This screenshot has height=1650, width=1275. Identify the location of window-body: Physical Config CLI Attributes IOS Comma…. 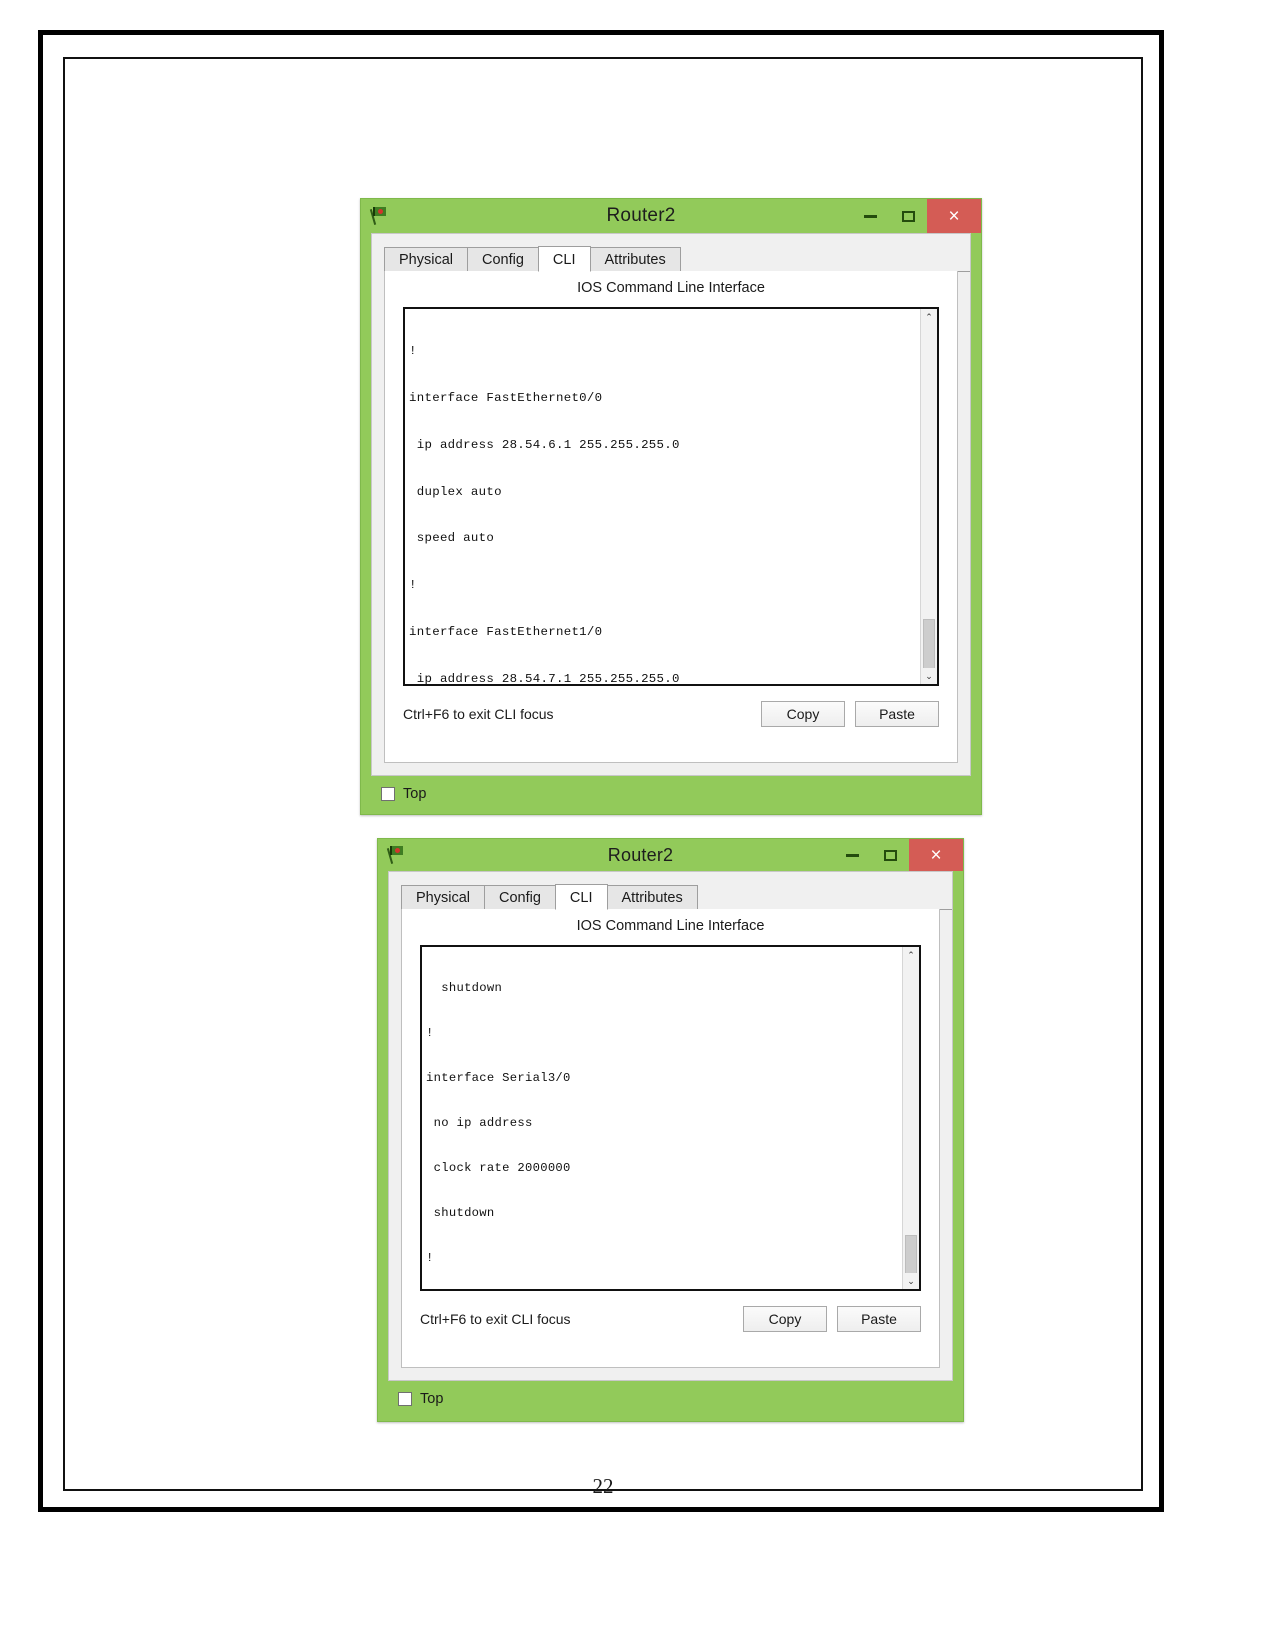
(670, 1126).